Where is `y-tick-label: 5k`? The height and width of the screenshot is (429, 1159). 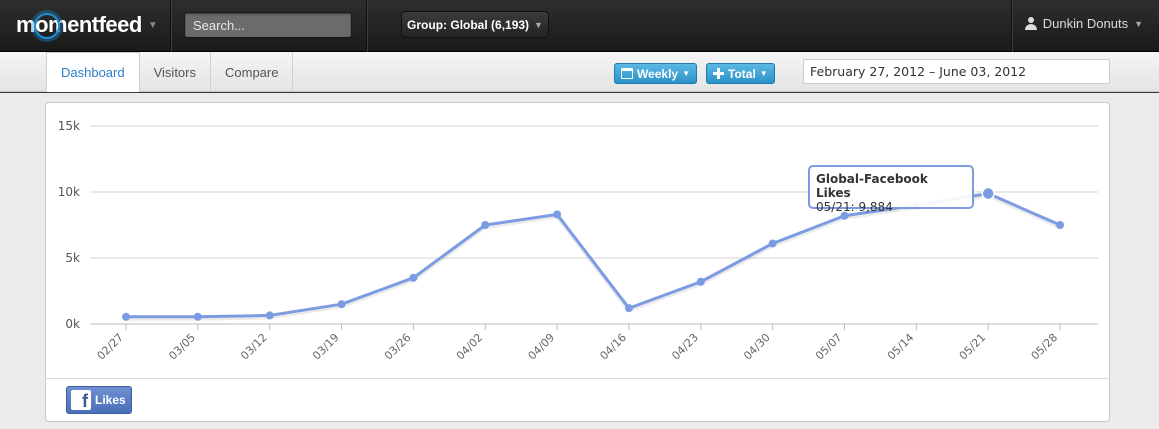 y-tick-label: 5k is located at coordinates (72, 258).